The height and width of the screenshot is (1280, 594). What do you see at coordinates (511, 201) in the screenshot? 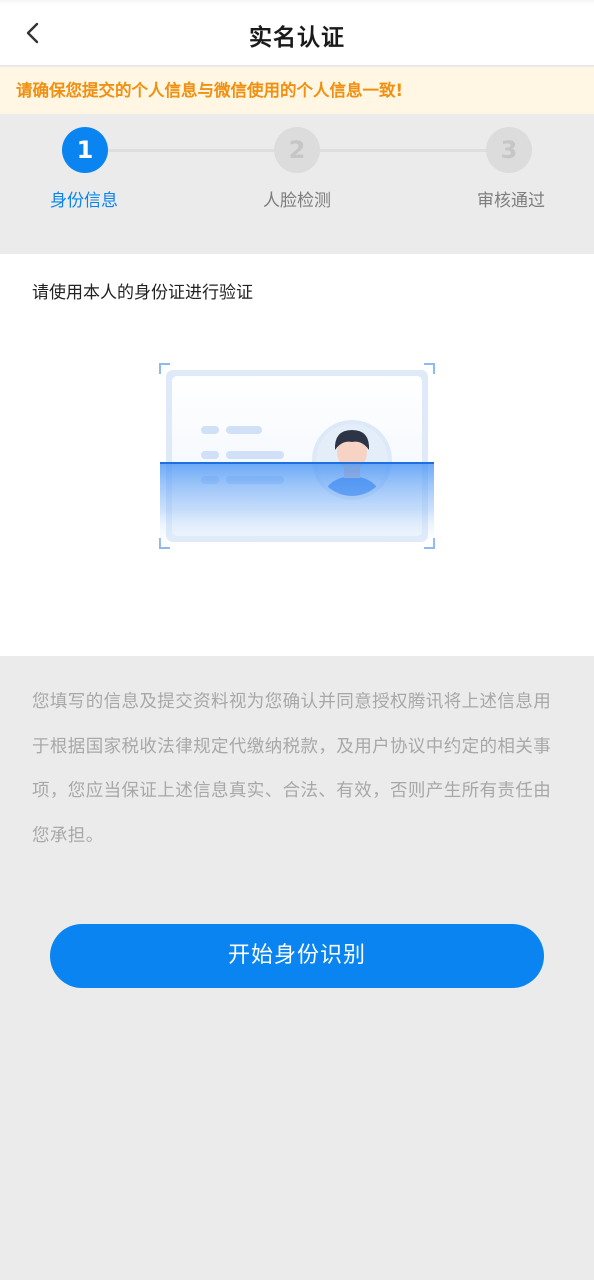
I see `step-3-label: 审核通过` at bounding box center [511, 201].